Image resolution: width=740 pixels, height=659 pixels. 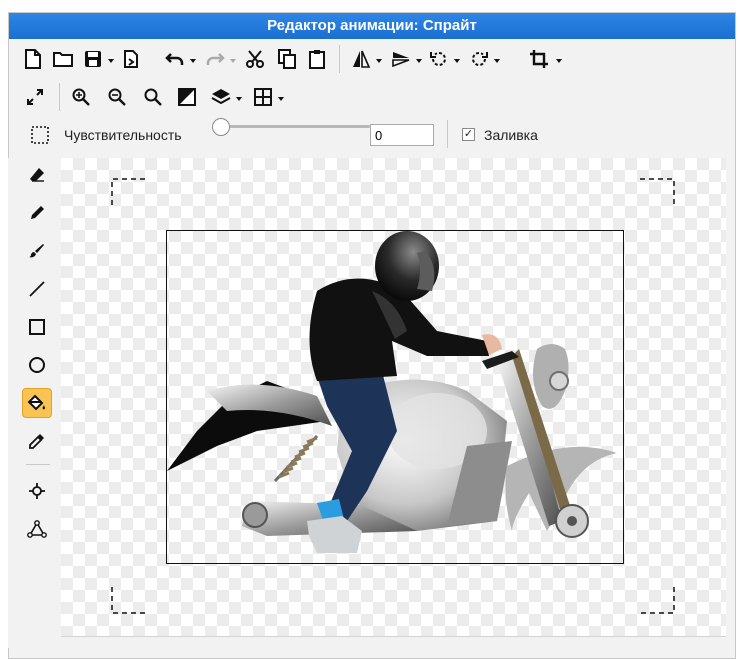 I want to click on rotate-left-icon, so click(x=439, y=59).